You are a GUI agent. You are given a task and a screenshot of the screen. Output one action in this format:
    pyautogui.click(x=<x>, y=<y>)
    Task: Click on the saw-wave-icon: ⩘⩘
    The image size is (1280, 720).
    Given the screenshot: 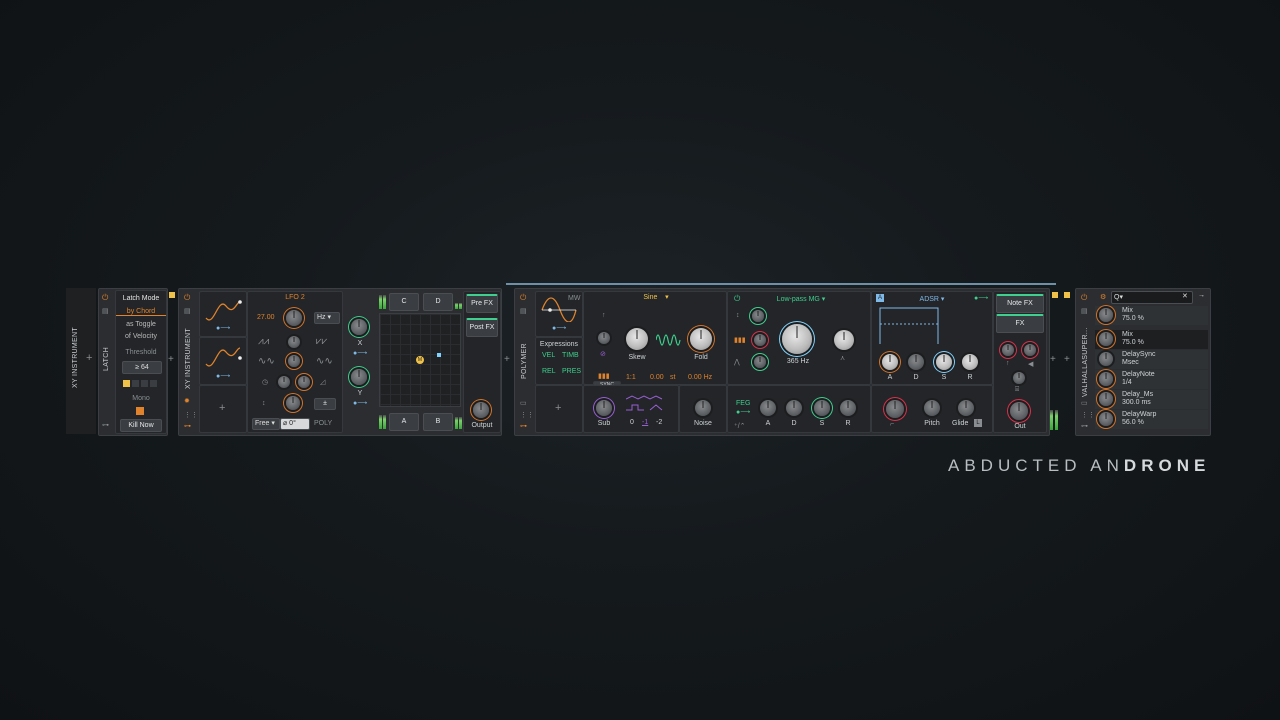 What is the action you would take?
    pyautogui.click(x=263, y=341)
    